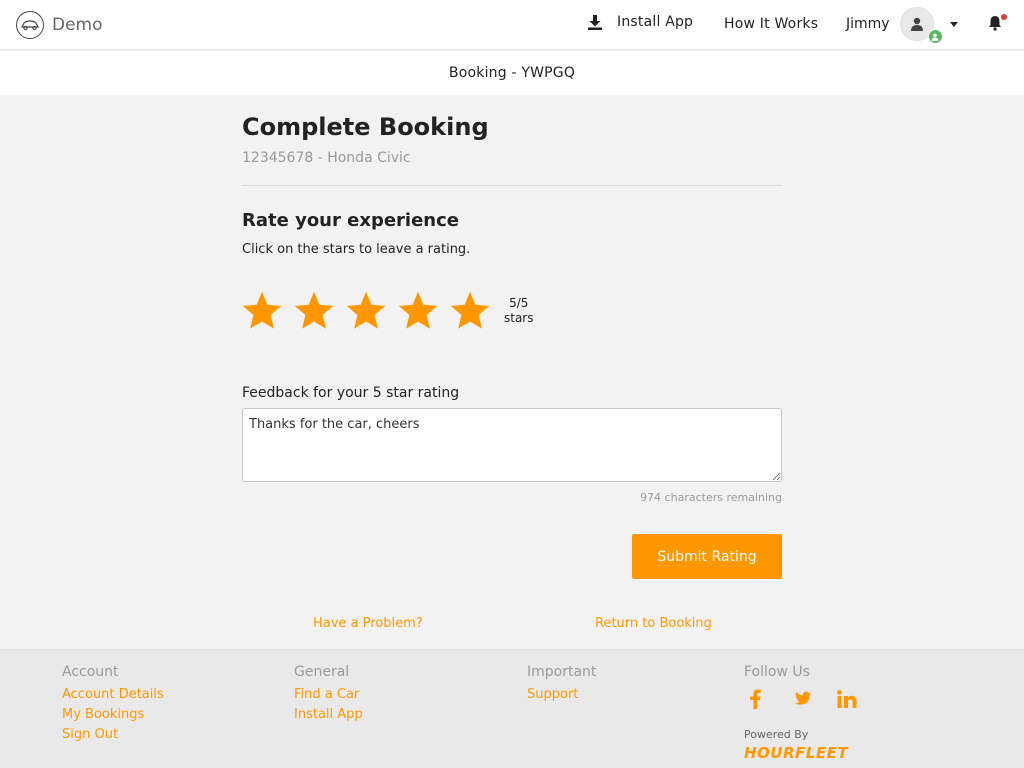 The image size is (1024, 768). I want to click on page-title: Complete Booking, so click(365, 127).